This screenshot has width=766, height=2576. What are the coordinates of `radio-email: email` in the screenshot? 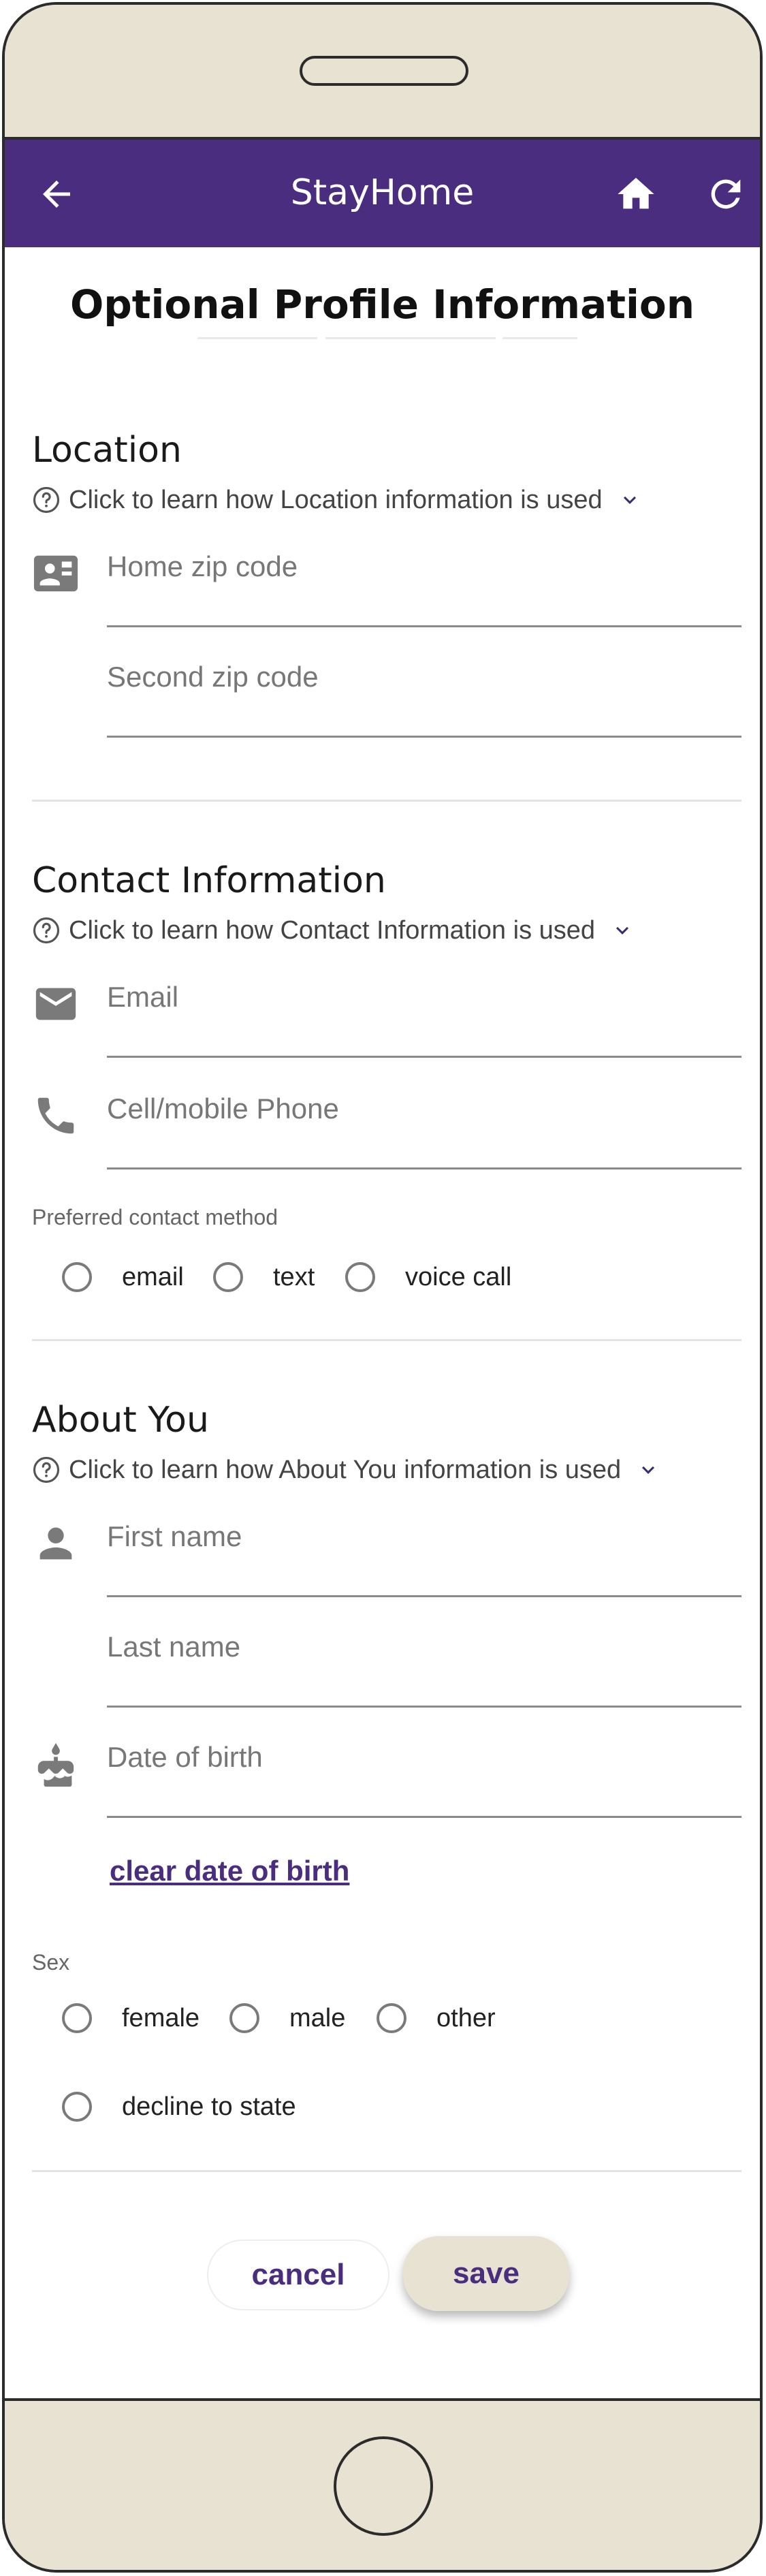 It's located at (123, 1277).